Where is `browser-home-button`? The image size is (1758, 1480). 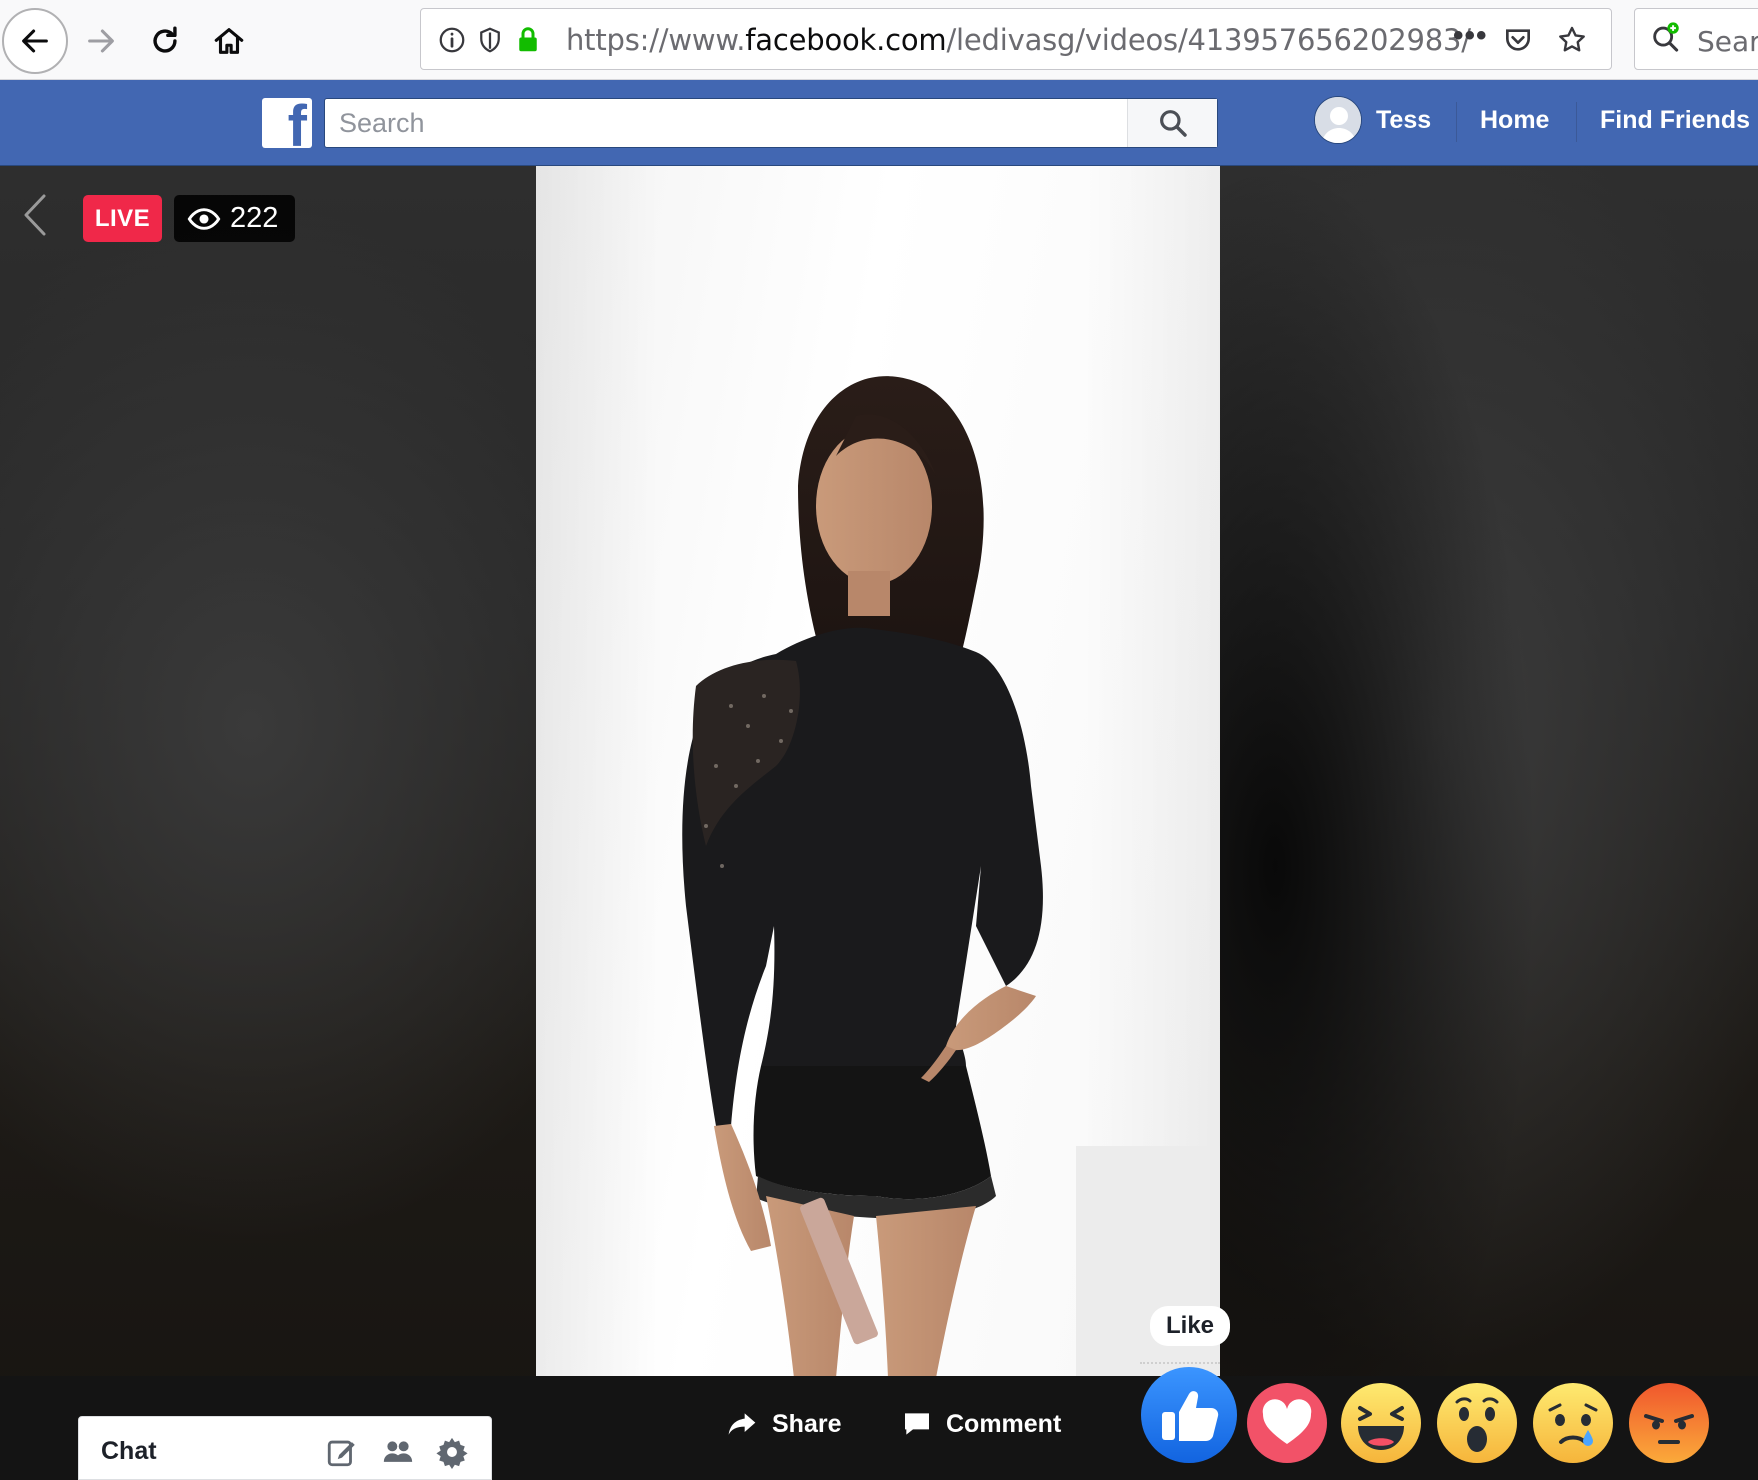 browser-home-button is located at coordinates (229, 41).